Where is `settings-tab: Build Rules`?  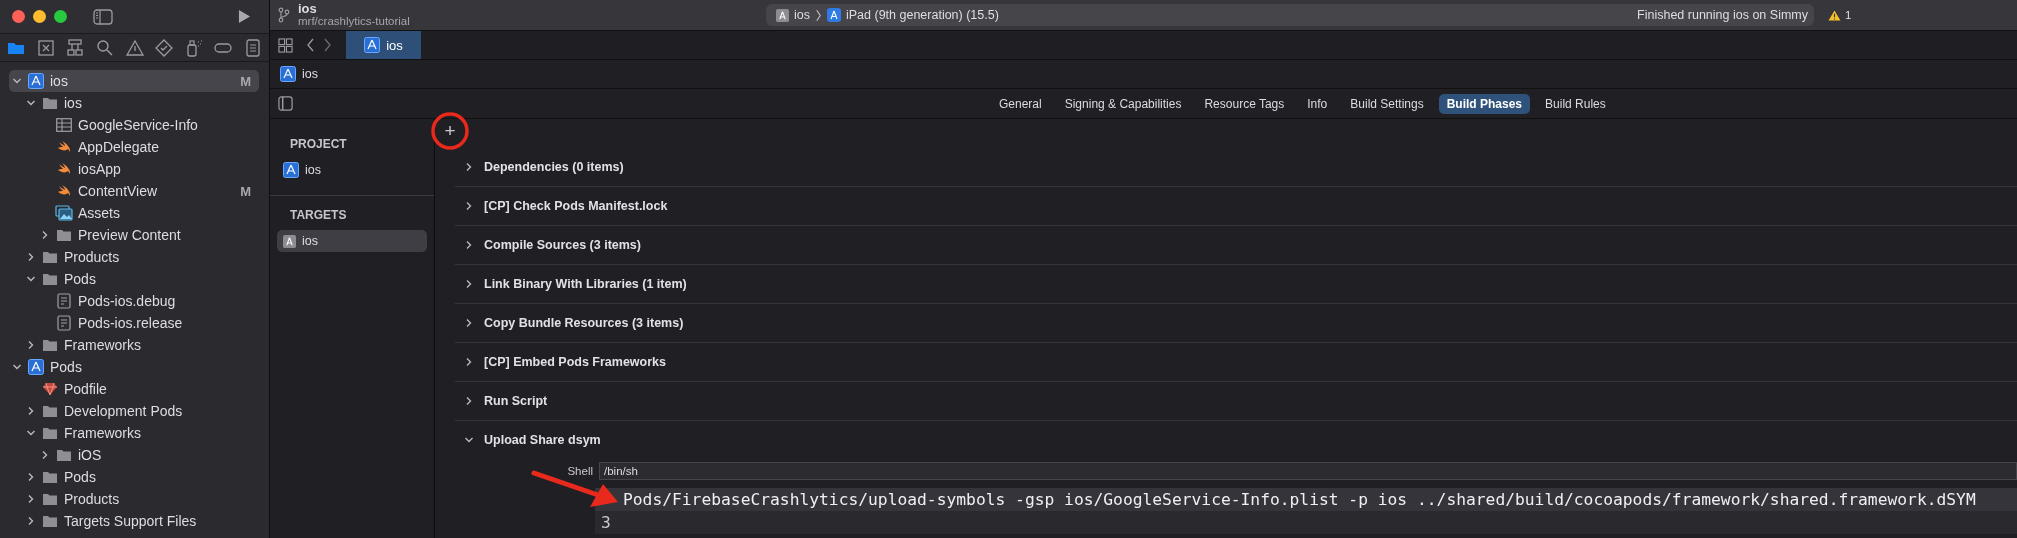 settings-tab: Build Rules is located at coordinates (1575, 103).